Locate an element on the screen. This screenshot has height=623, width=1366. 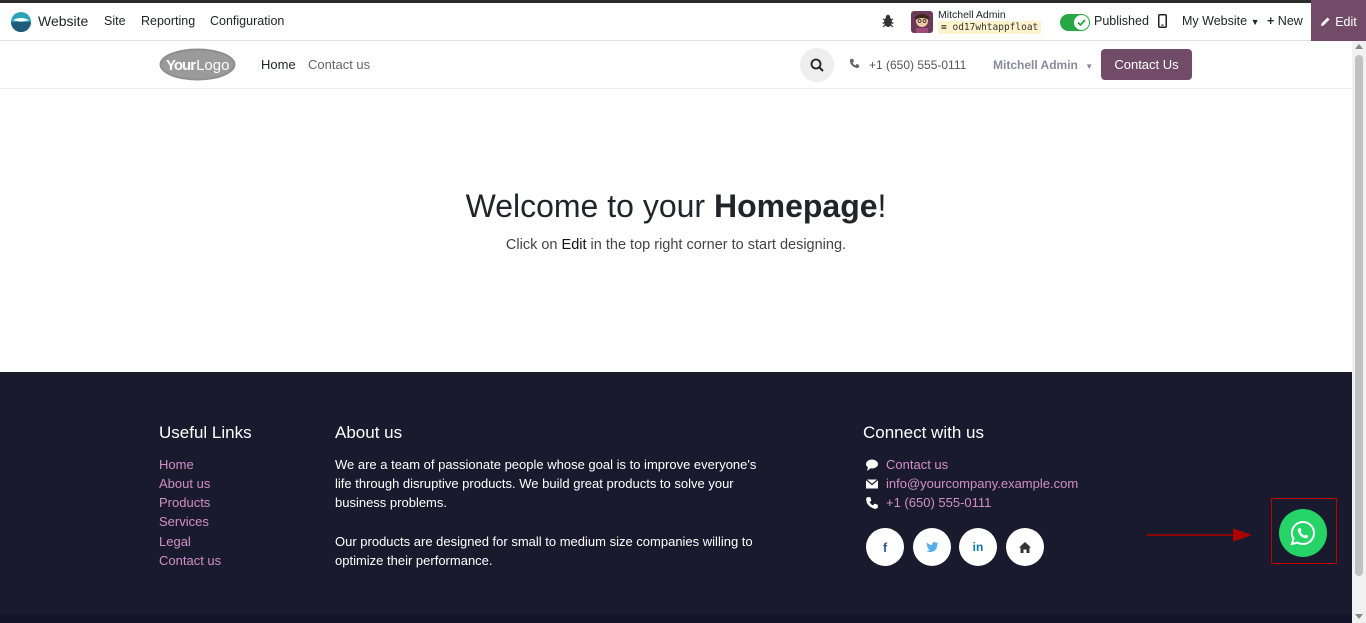
comment-icon is located at coordinates (872, 465).